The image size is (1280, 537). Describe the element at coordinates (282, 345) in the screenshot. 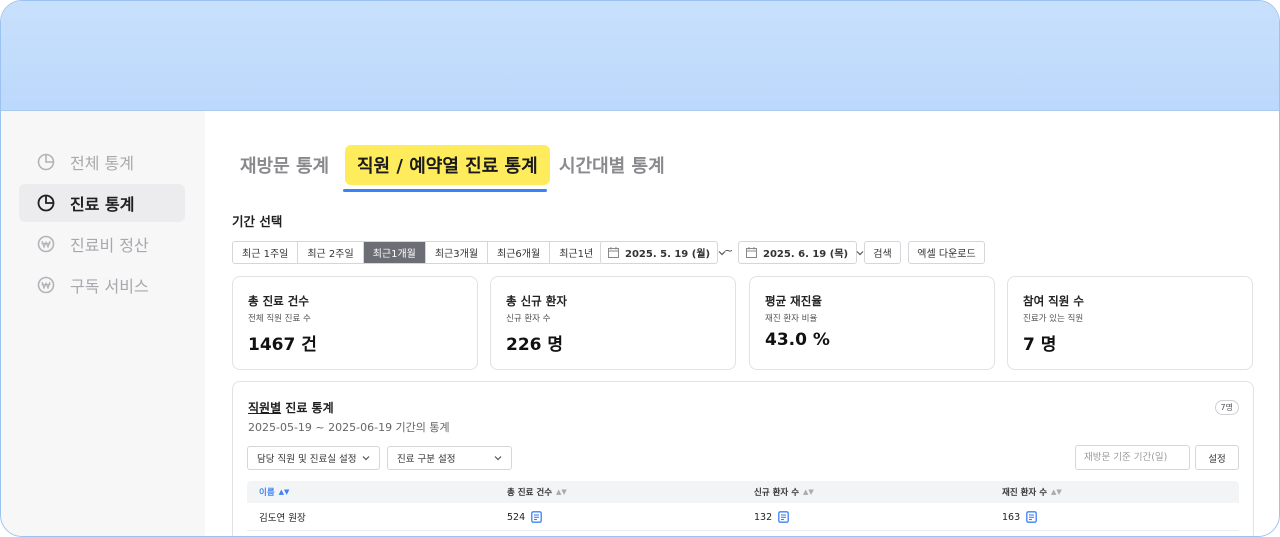

I see `card-value: 1467 건` at that location.